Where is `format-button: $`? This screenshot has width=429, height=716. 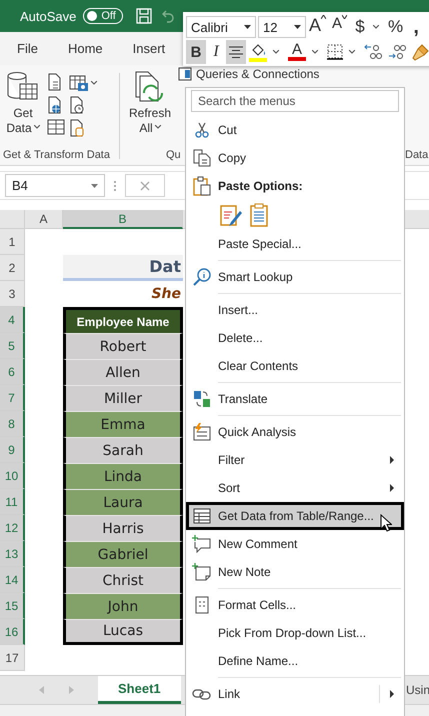 format-button: $ is located at coordinates (360, 27).